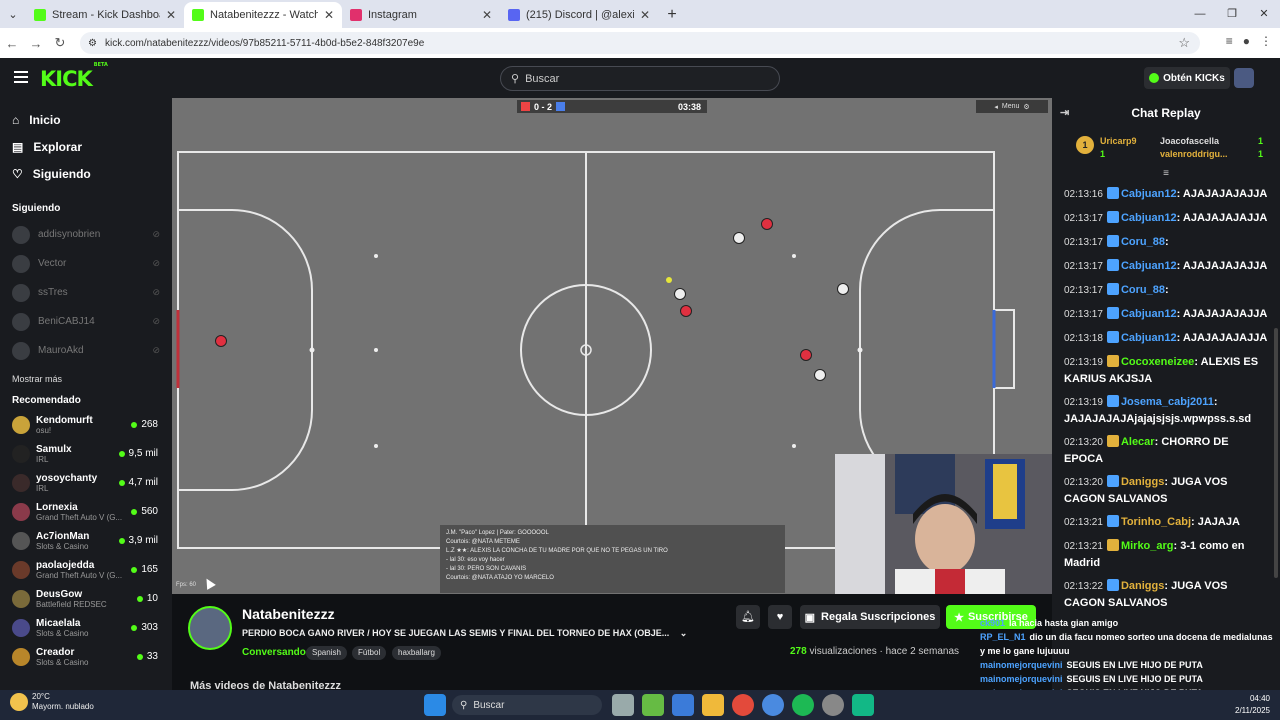 The height and width of the screenshot is (720, 1280). What do you see at coordinates (1252, 705) in the screenshot?
I see `taskbar-clock: 04:40 2/11/2025` at bounding box center [1252, 705].